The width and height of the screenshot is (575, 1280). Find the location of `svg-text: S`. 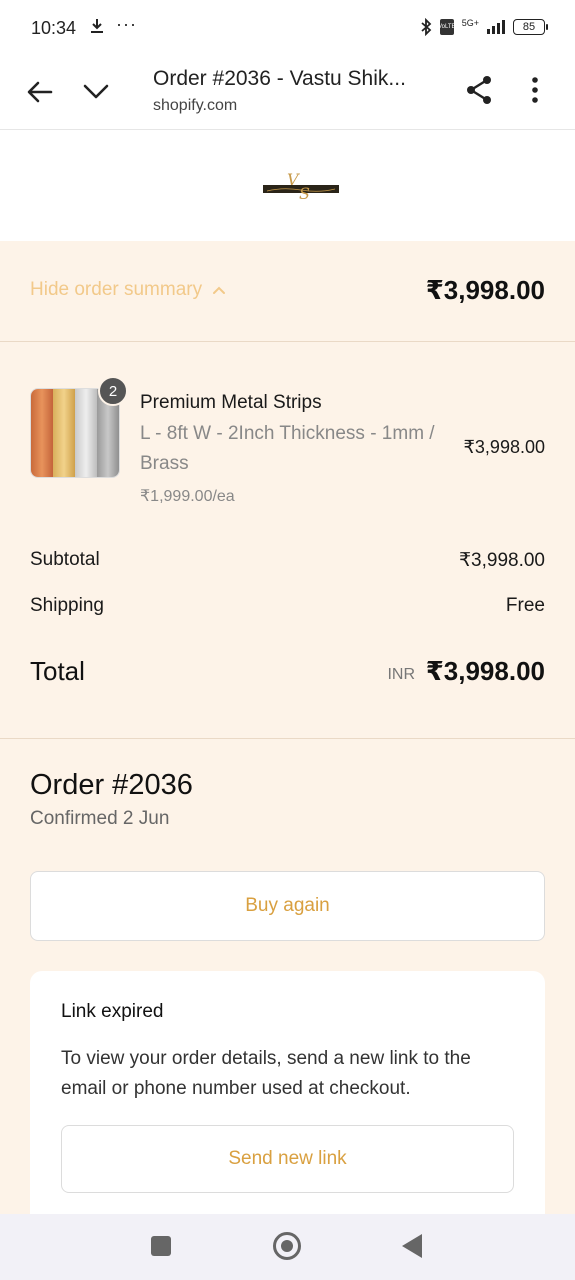

svg-text: S is located at coordinates (304, 193).